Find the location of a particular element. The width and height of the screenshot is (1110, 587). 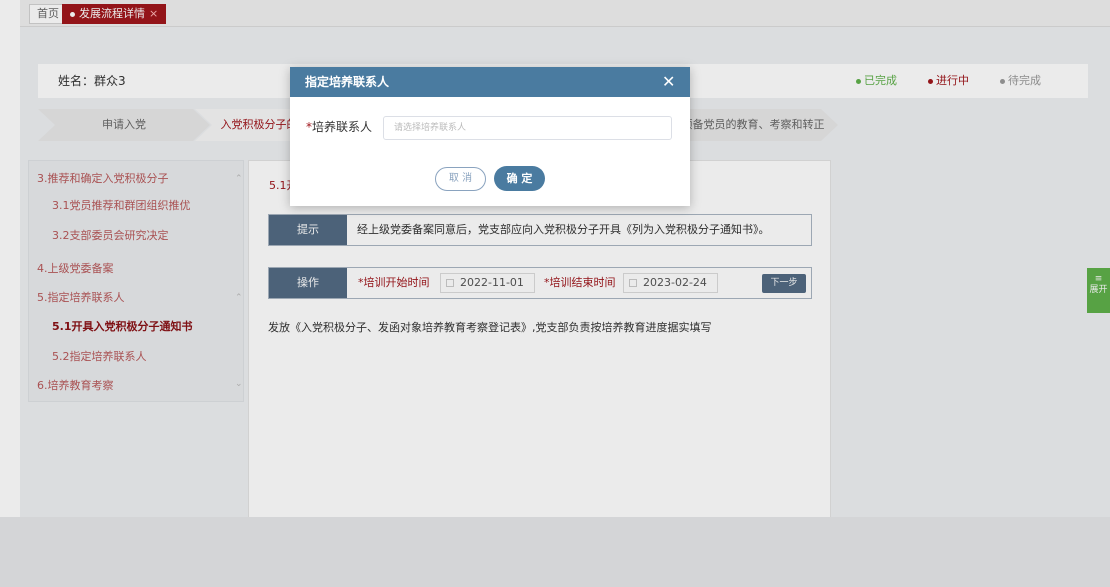

dialog-title: 指定培养联系人 is located at coordinates (347, 82).